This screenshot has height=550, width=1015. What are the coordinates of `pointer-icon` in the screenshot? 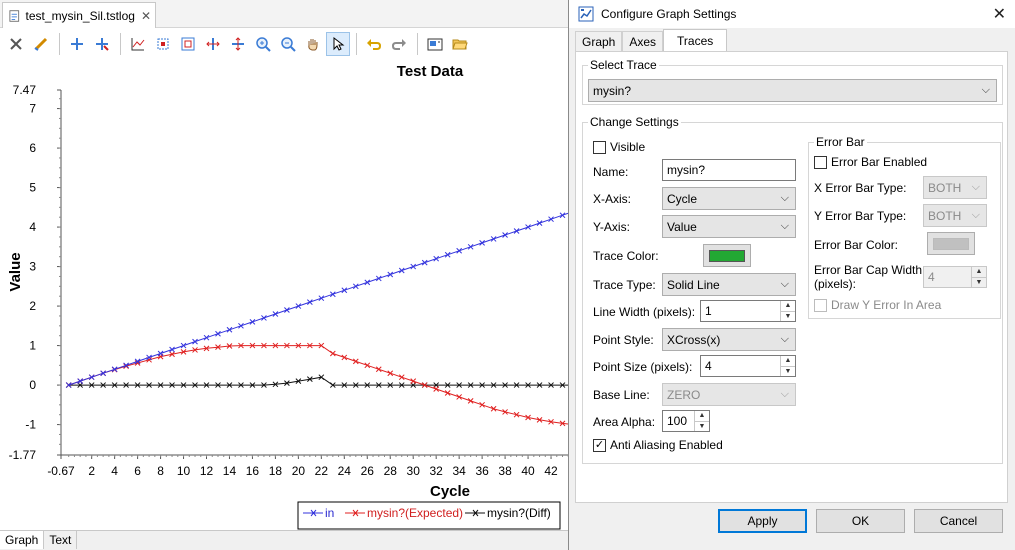 It's located at (338, 44).